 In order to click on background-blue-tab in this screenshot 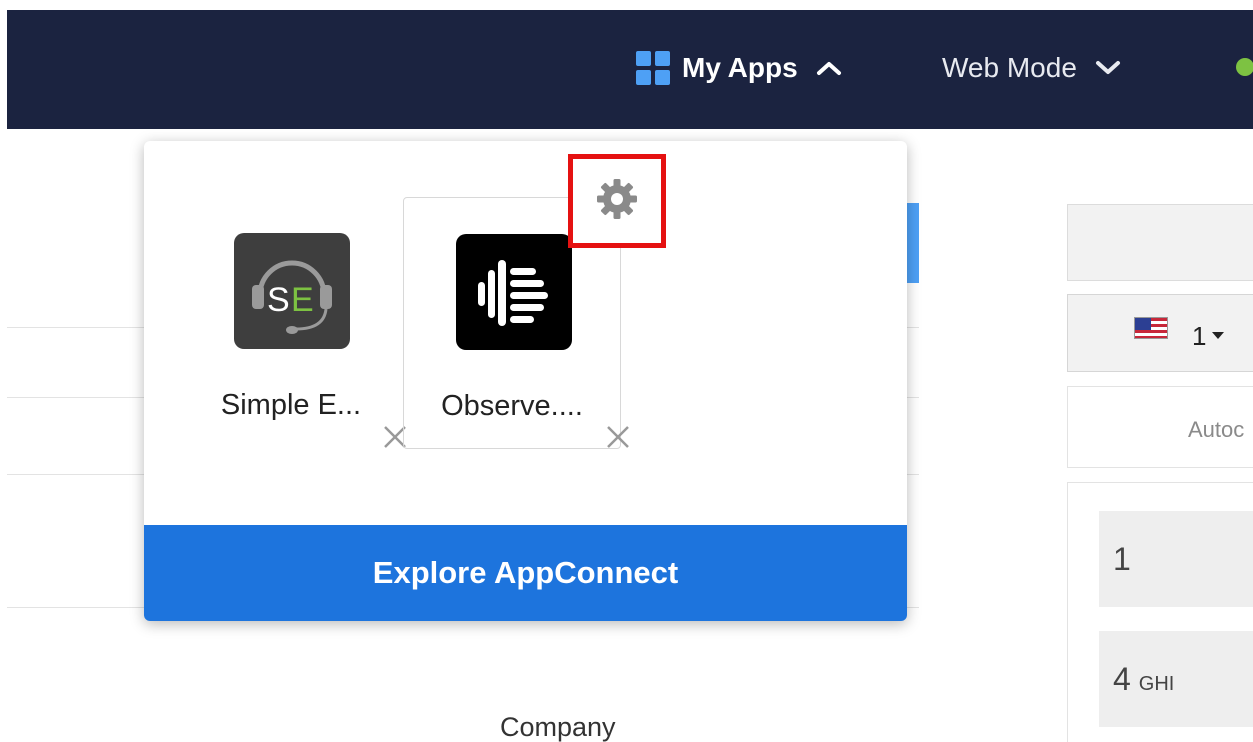, I will do `click(912, 243)`.